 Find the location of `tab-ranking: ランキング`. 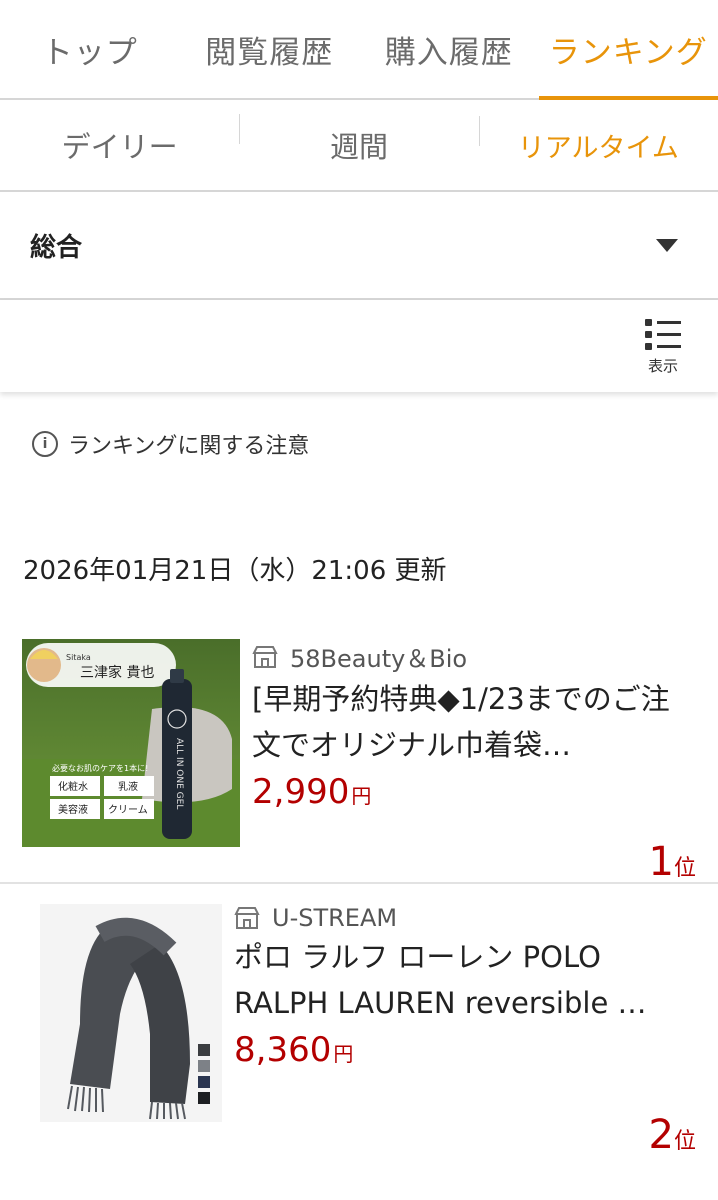

tab-ranking: ランキング is located at coordinates (628, 50).